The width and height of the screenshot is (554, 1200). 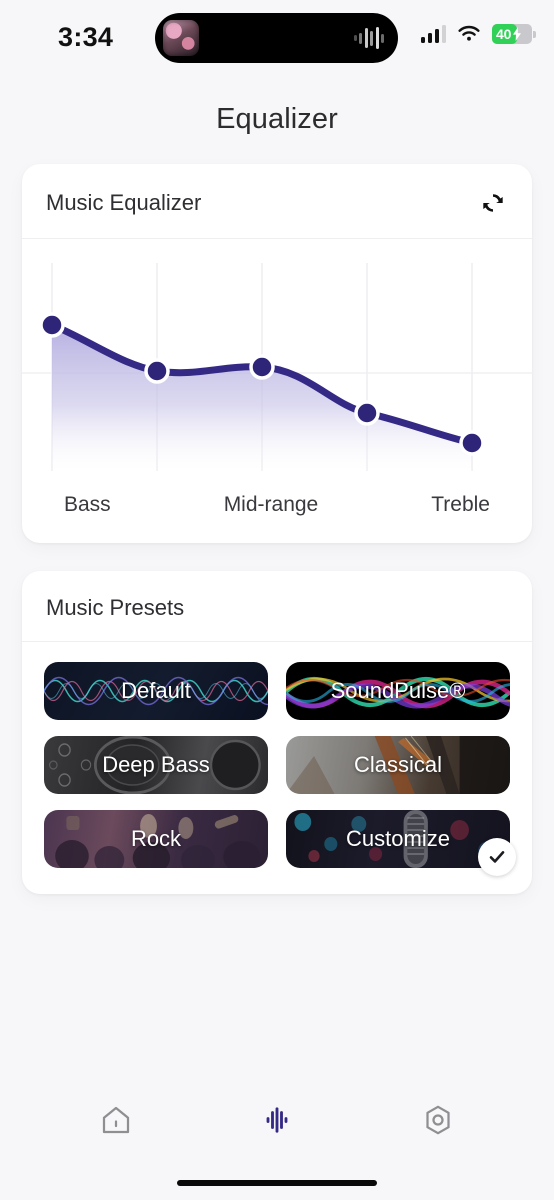 What do you see at coordinates (277, 1183) in the screenshot?
I see `home-indicator` at bounding box center [277, 1183].